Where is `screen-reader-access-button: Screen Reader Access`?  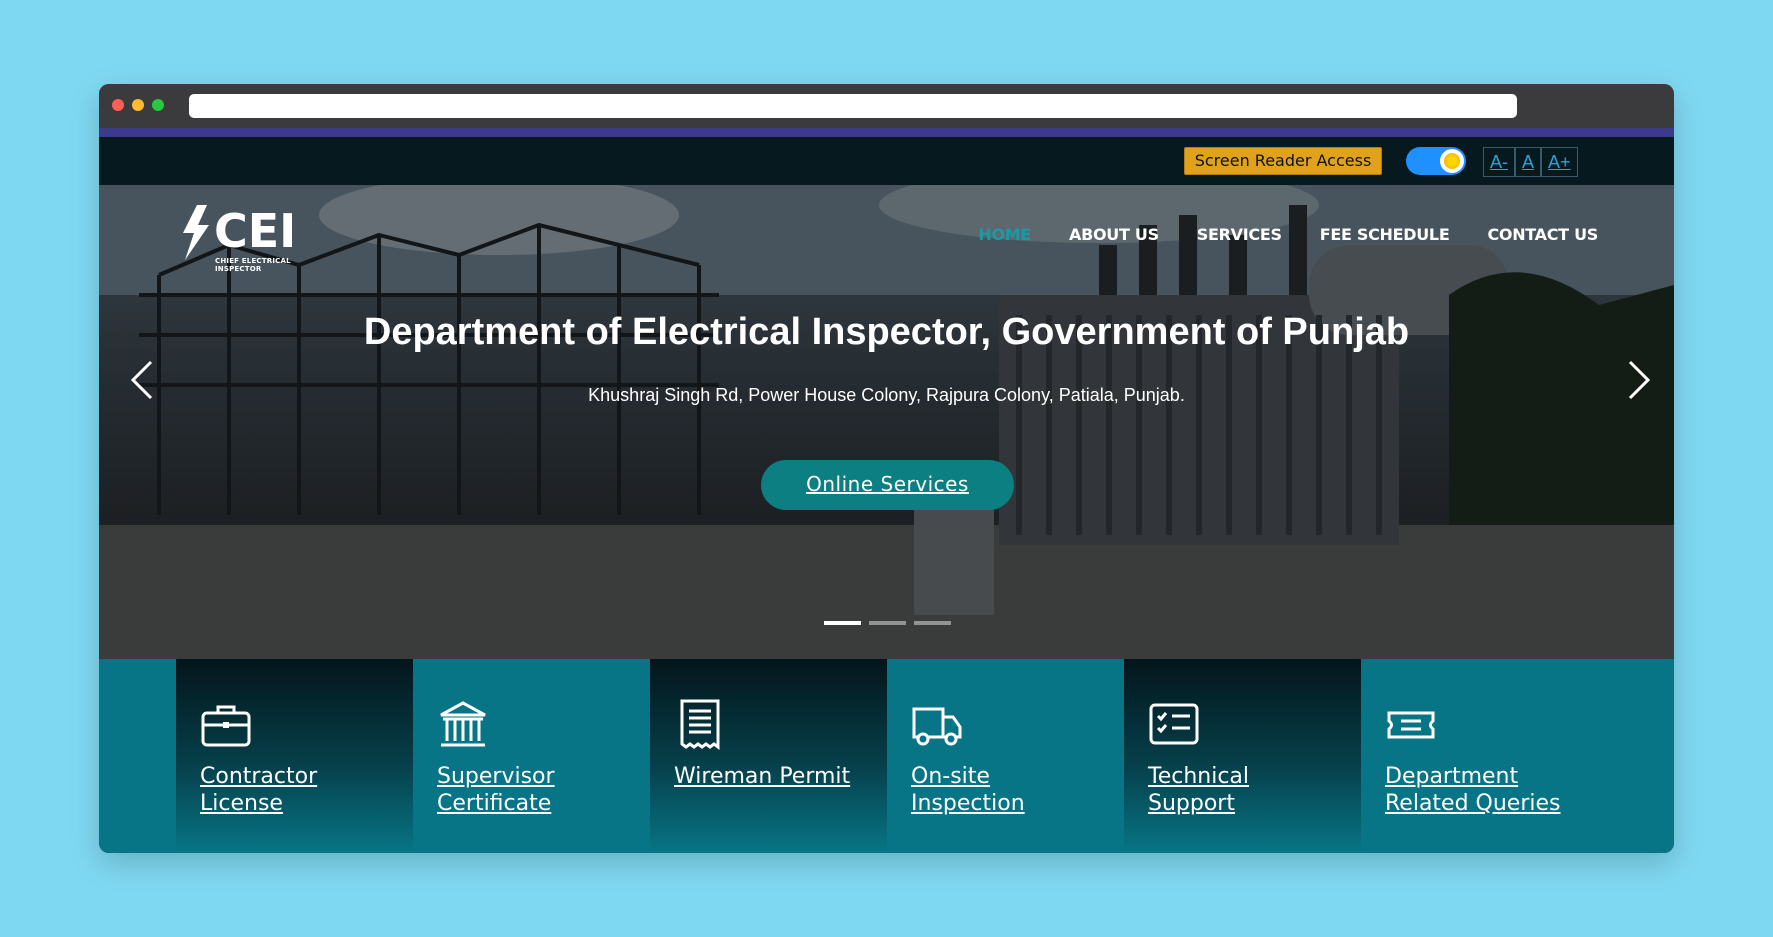
screen-reader-access-button: Screen Reader Access is located at coordinates (1283, 161).